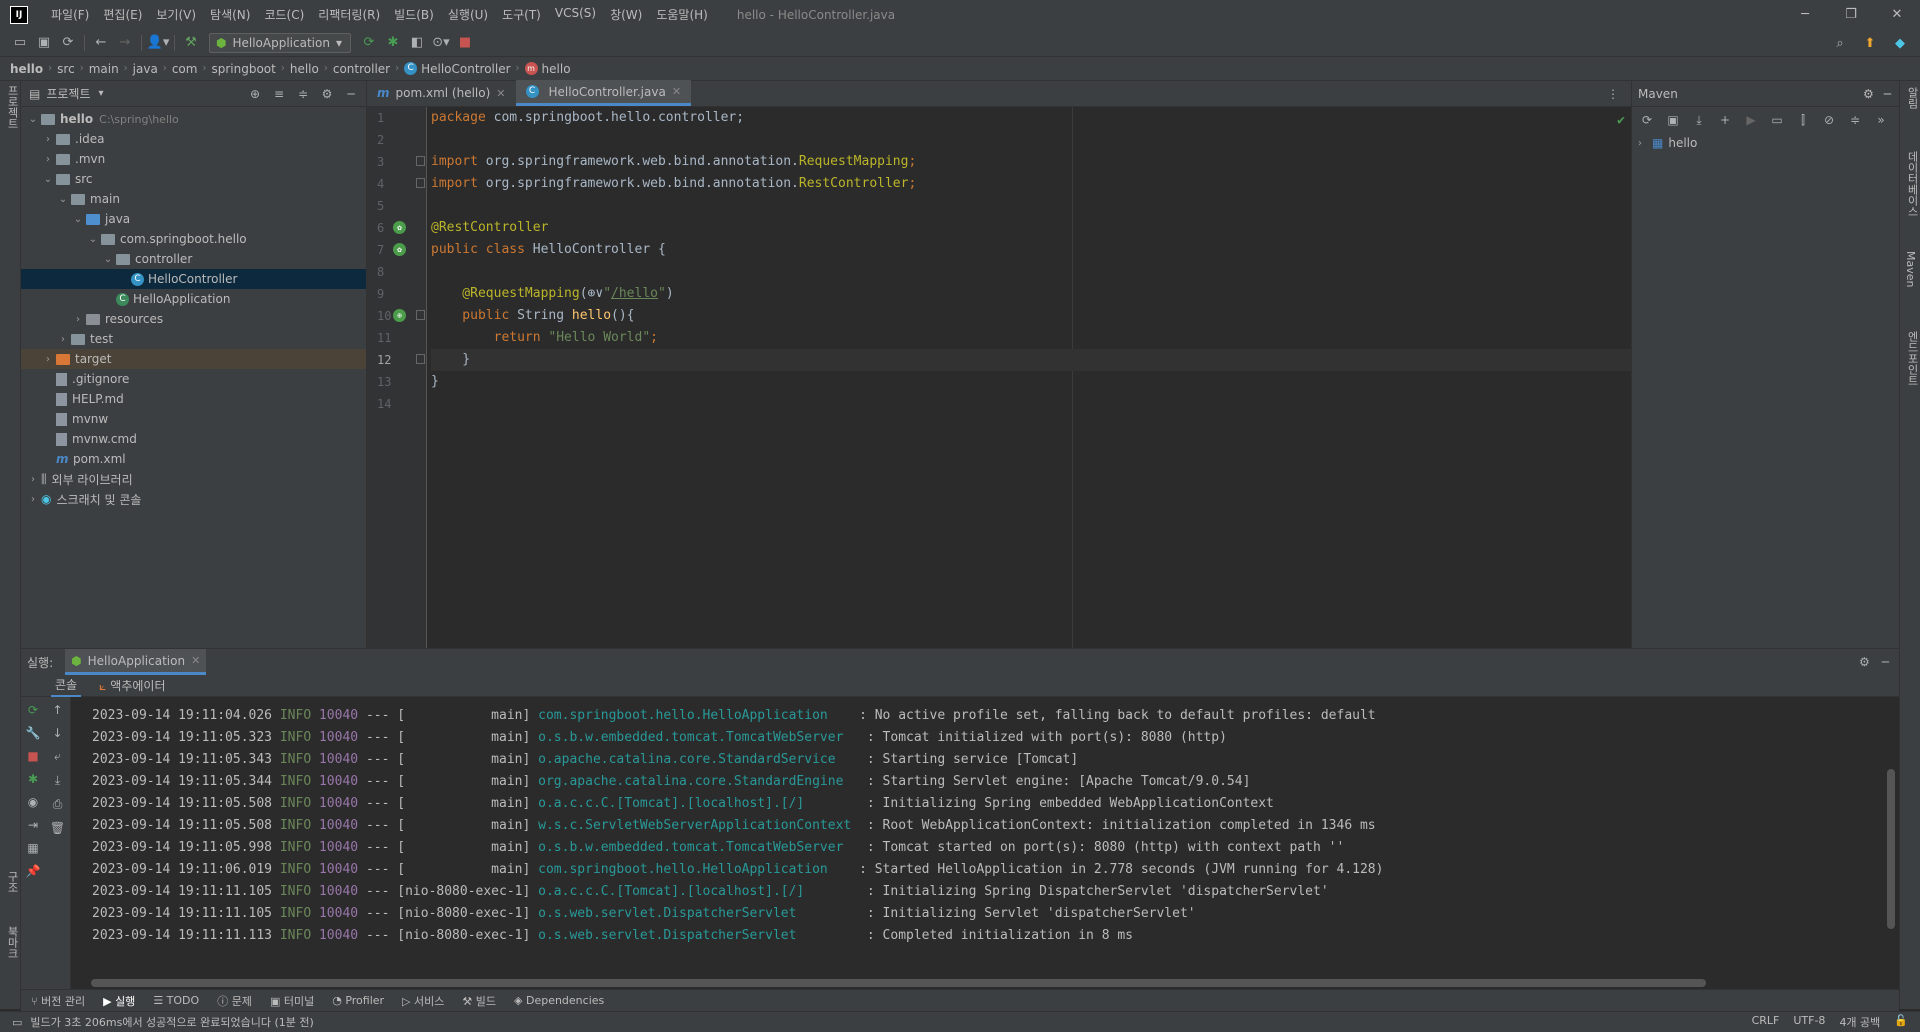 This screenshot has width=1920, height=1032. What do you see at coordinates (1887, 94) in the screenshot?
I see `hide-icon: ─` at bounding box center [1887, 94].